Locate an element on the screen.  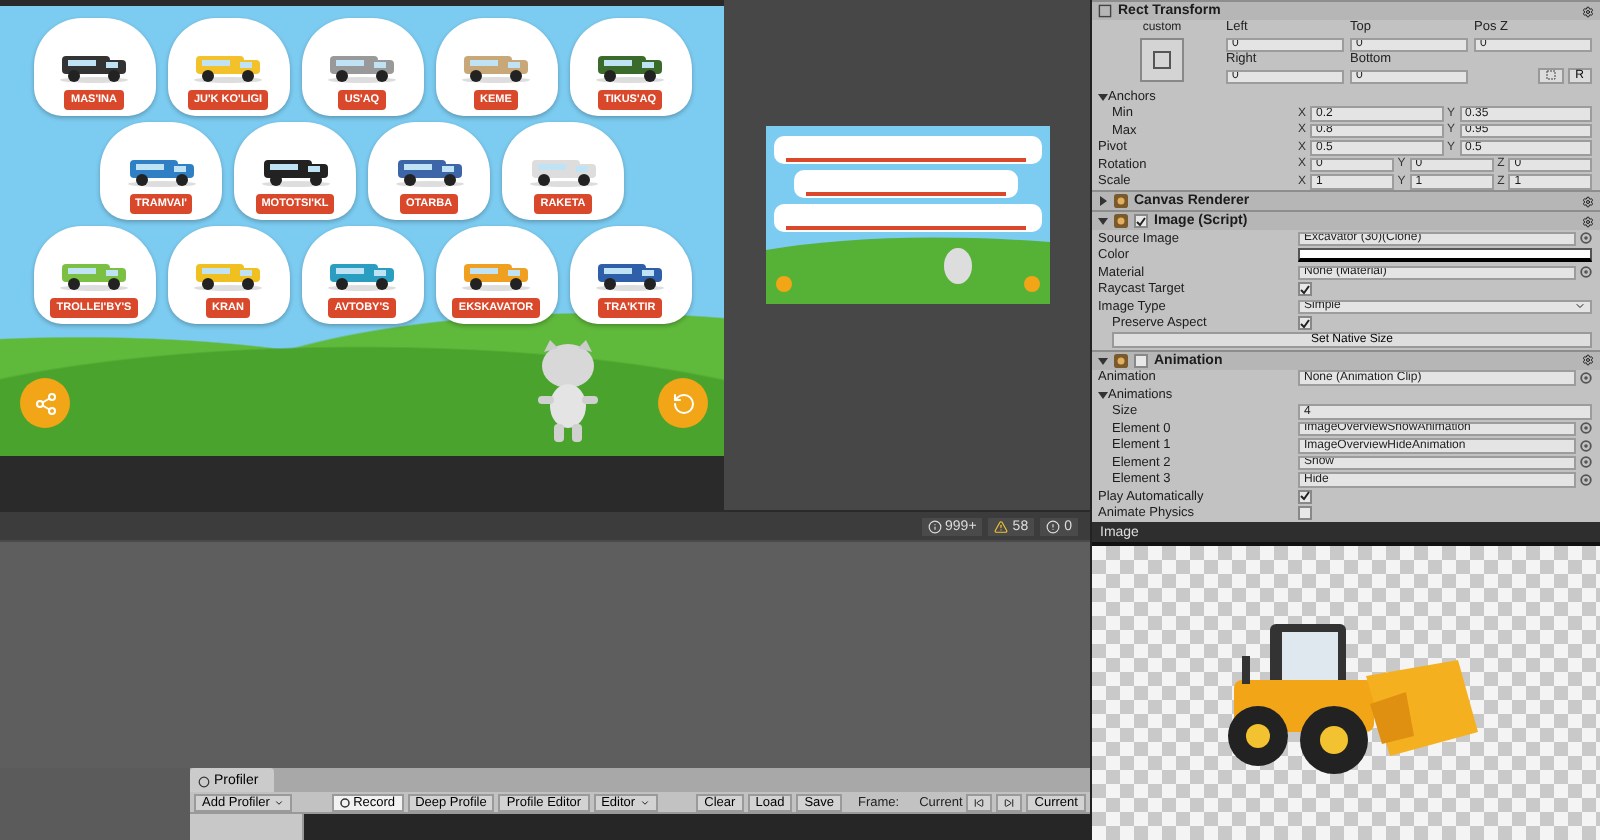
next-frame-button is located at coordinates (1009, 802).